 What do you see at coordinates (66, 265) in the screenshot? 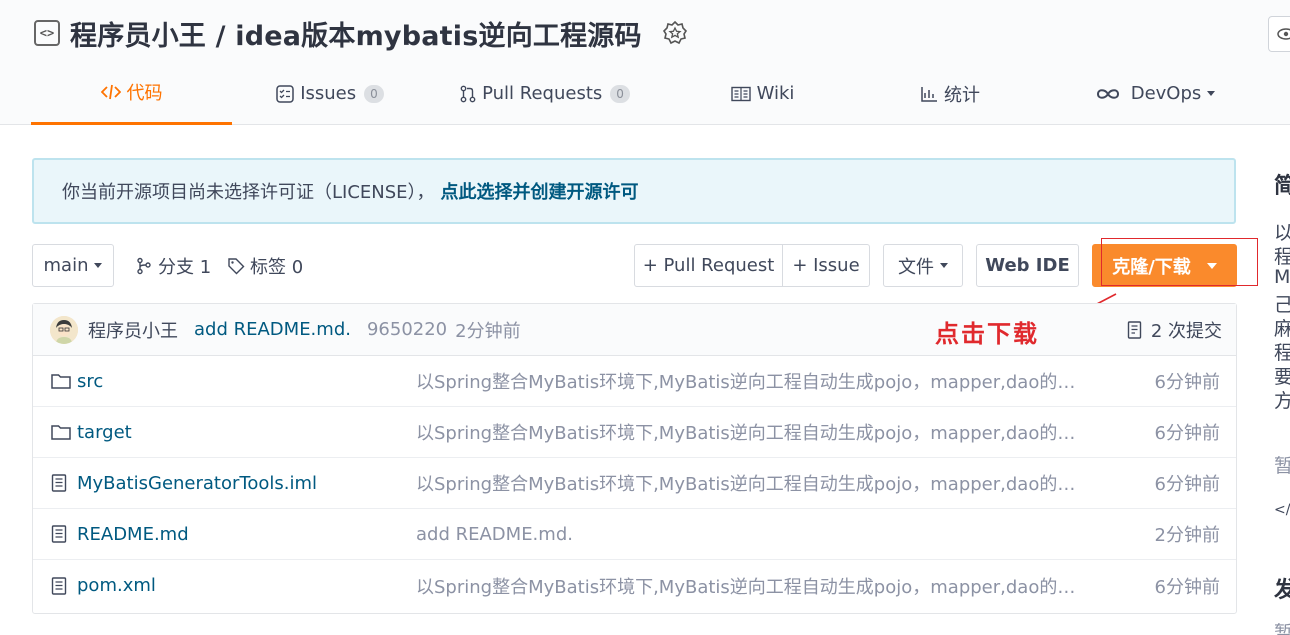
I see `branch-select-label: main` at bounding box center [66, 265].